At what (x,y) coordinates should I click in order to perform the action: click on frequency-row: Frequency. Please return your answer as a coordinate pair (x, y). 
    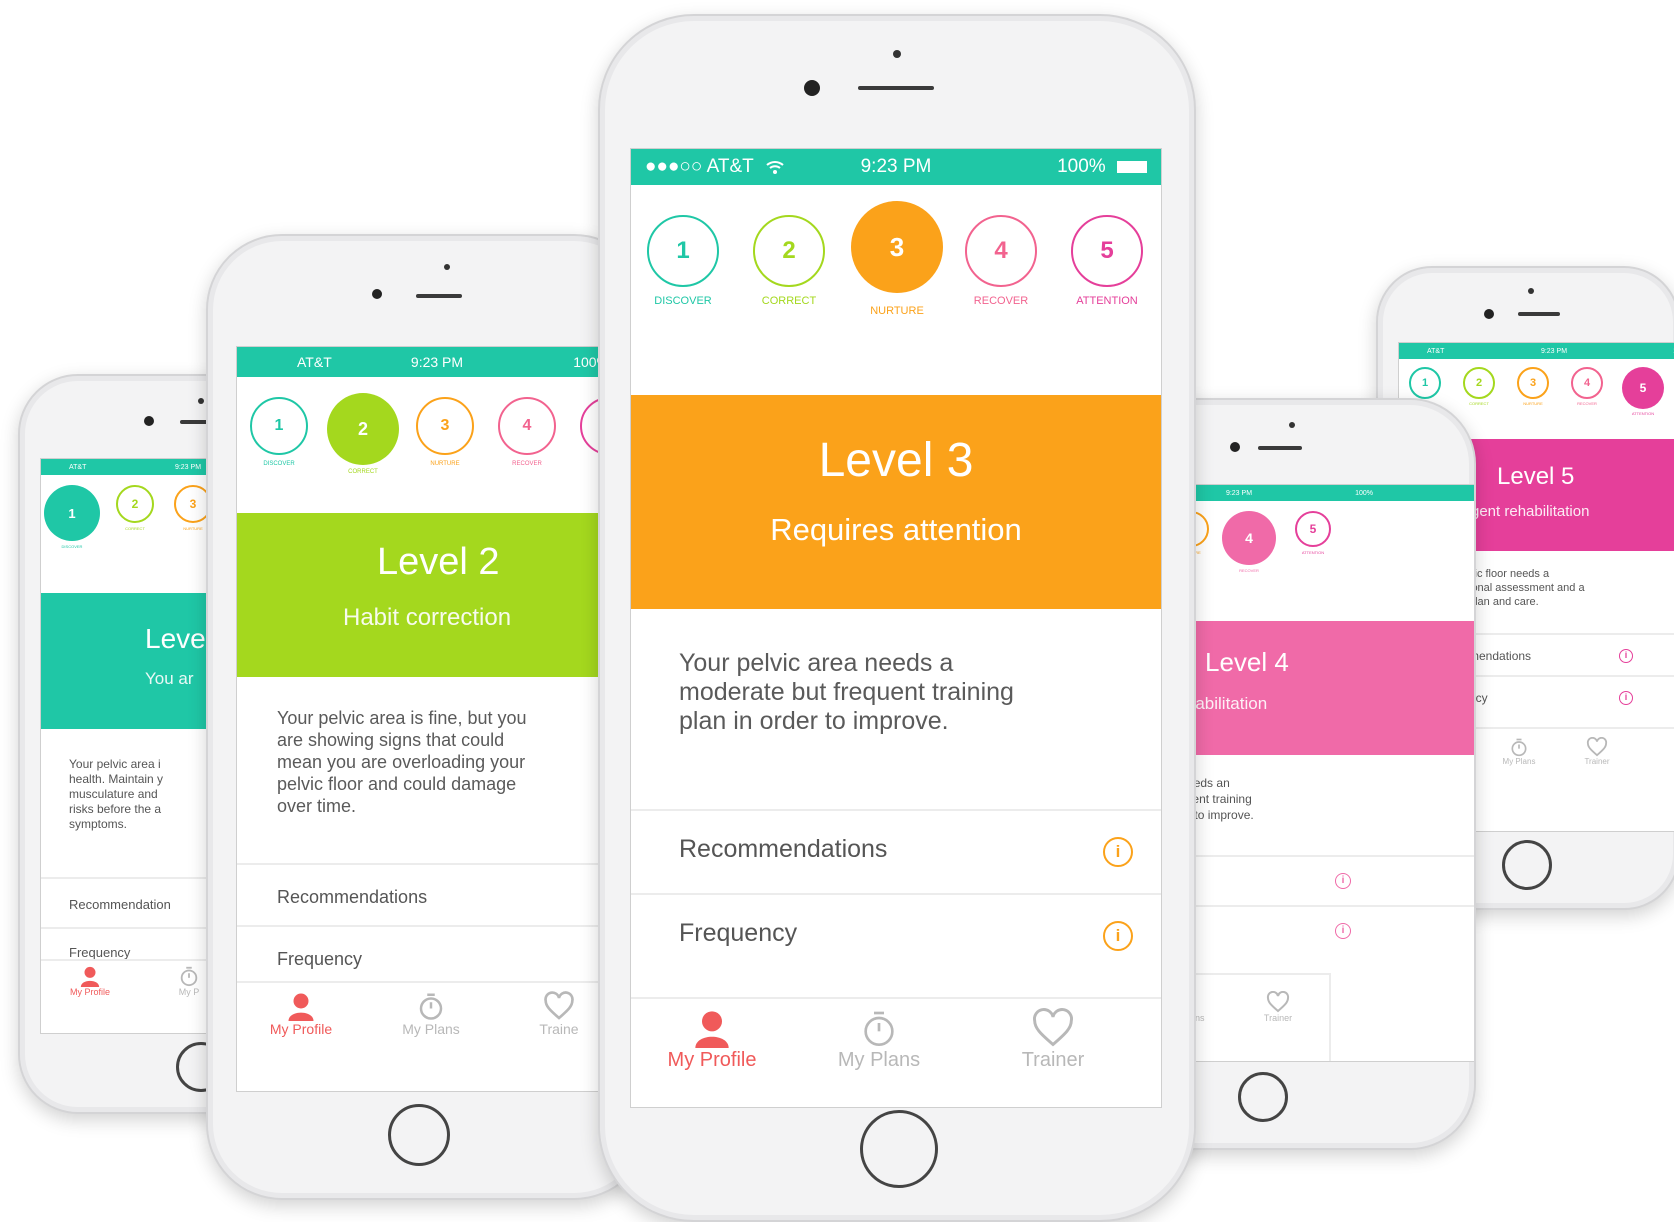
    Looking at the image, I should click on (442, 956).